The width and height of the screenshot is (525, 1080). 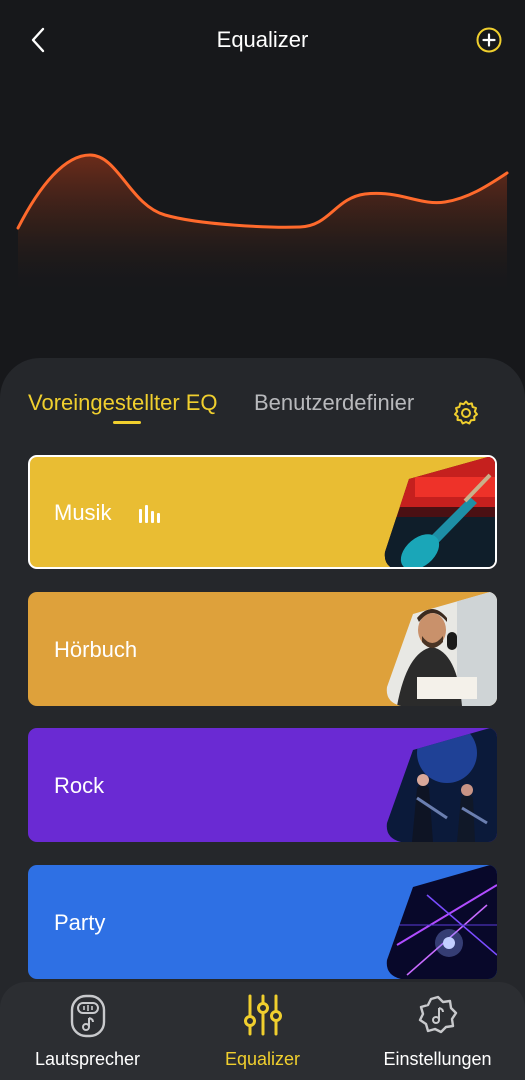 I want to click on nav-speaker: Lautsprecher, so click(x=87, y=1031).